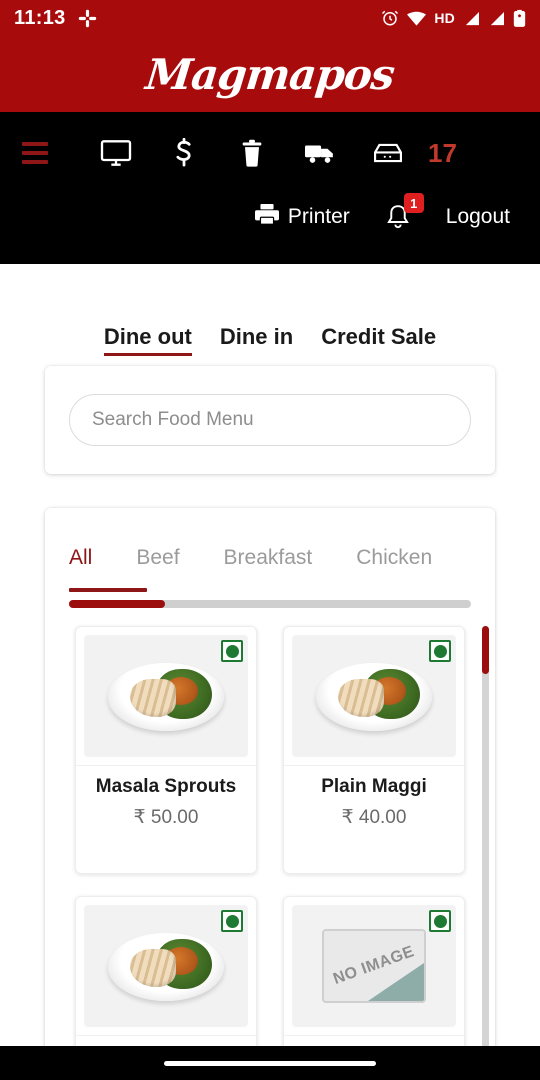 Image resolution: width=540 pixels, height=1080 pixels. I want to click on category-tab-all: All, so click(80, 558).